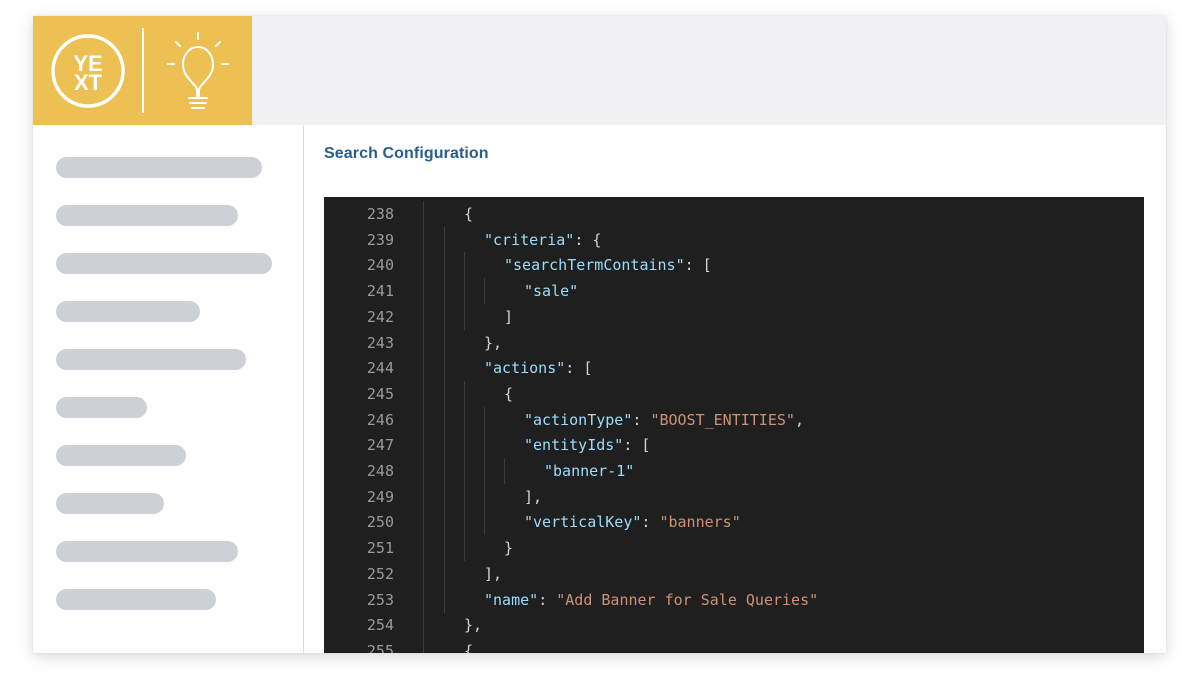 This screenshot has width=1200, height=675. I want to click on json-key-token: "name", so click(511, 599).